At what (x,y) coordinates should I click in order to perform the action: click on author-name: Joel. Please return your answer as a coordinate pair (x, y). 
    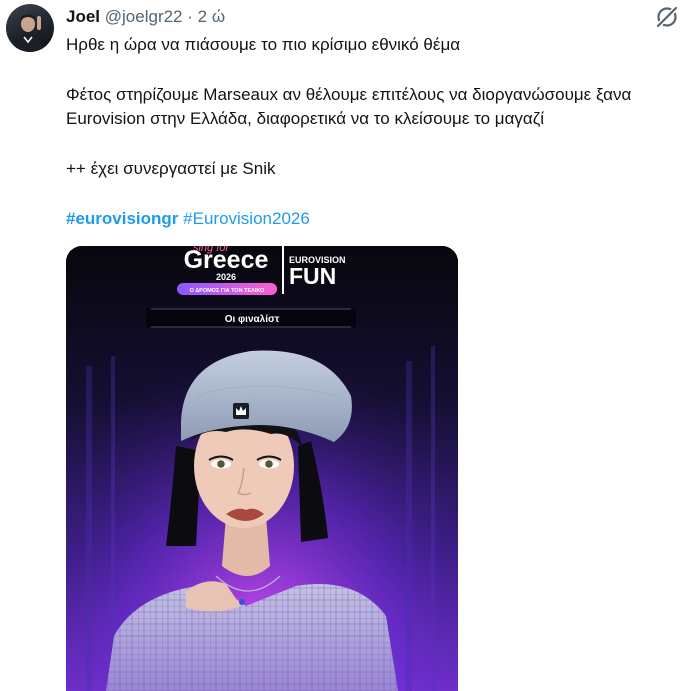
    Looking at the image, I should click on (83, 16).